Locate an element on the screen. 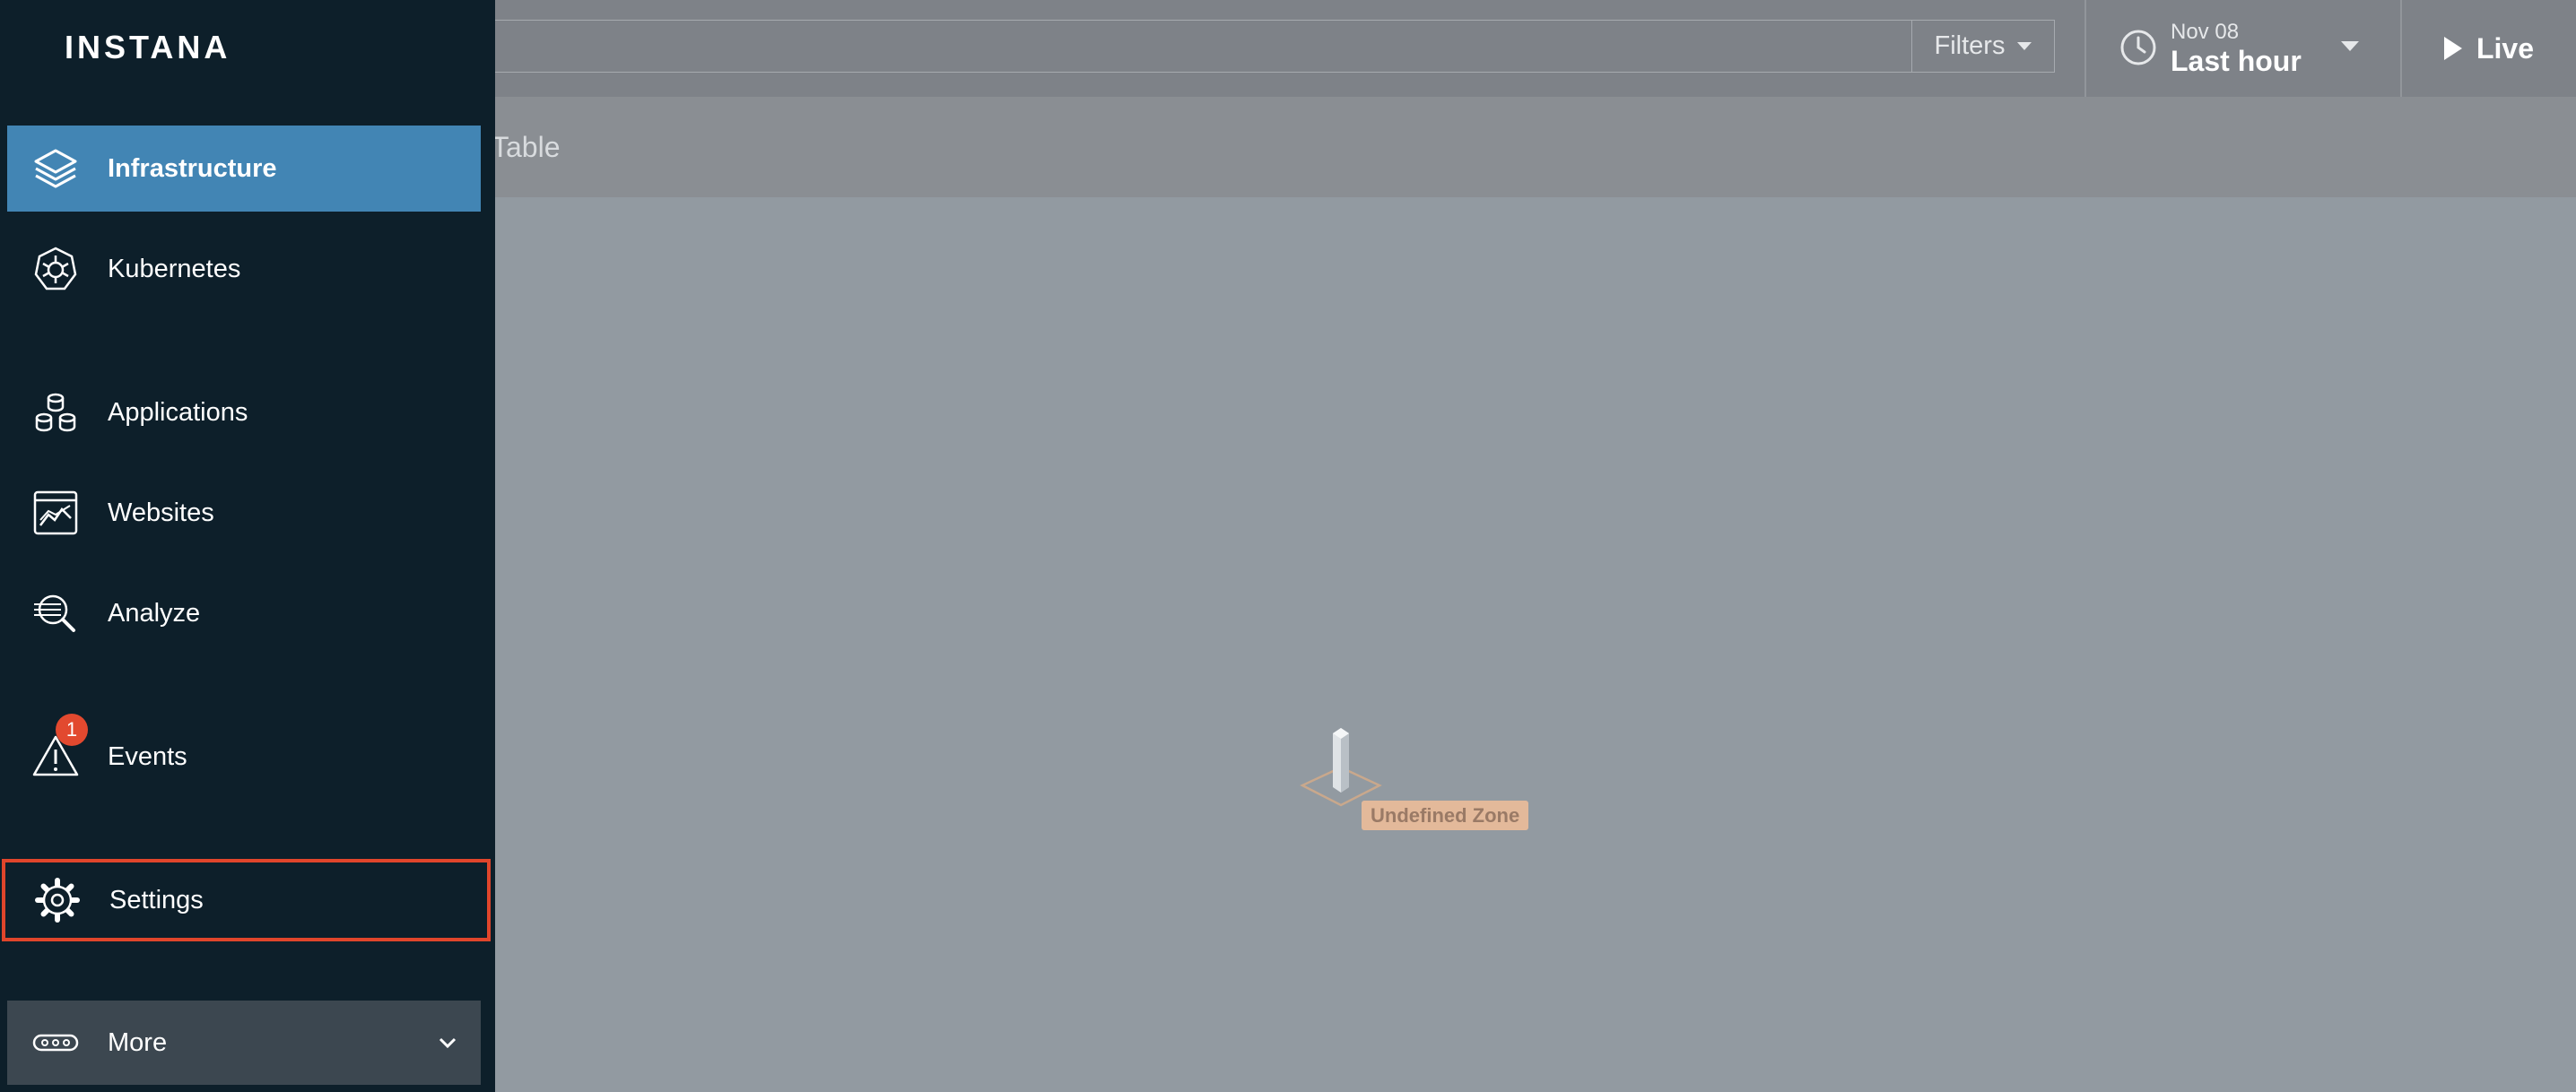 The image size is (2576, 1092). sidebar-item-label: More is located at coordinates (138, 1042).